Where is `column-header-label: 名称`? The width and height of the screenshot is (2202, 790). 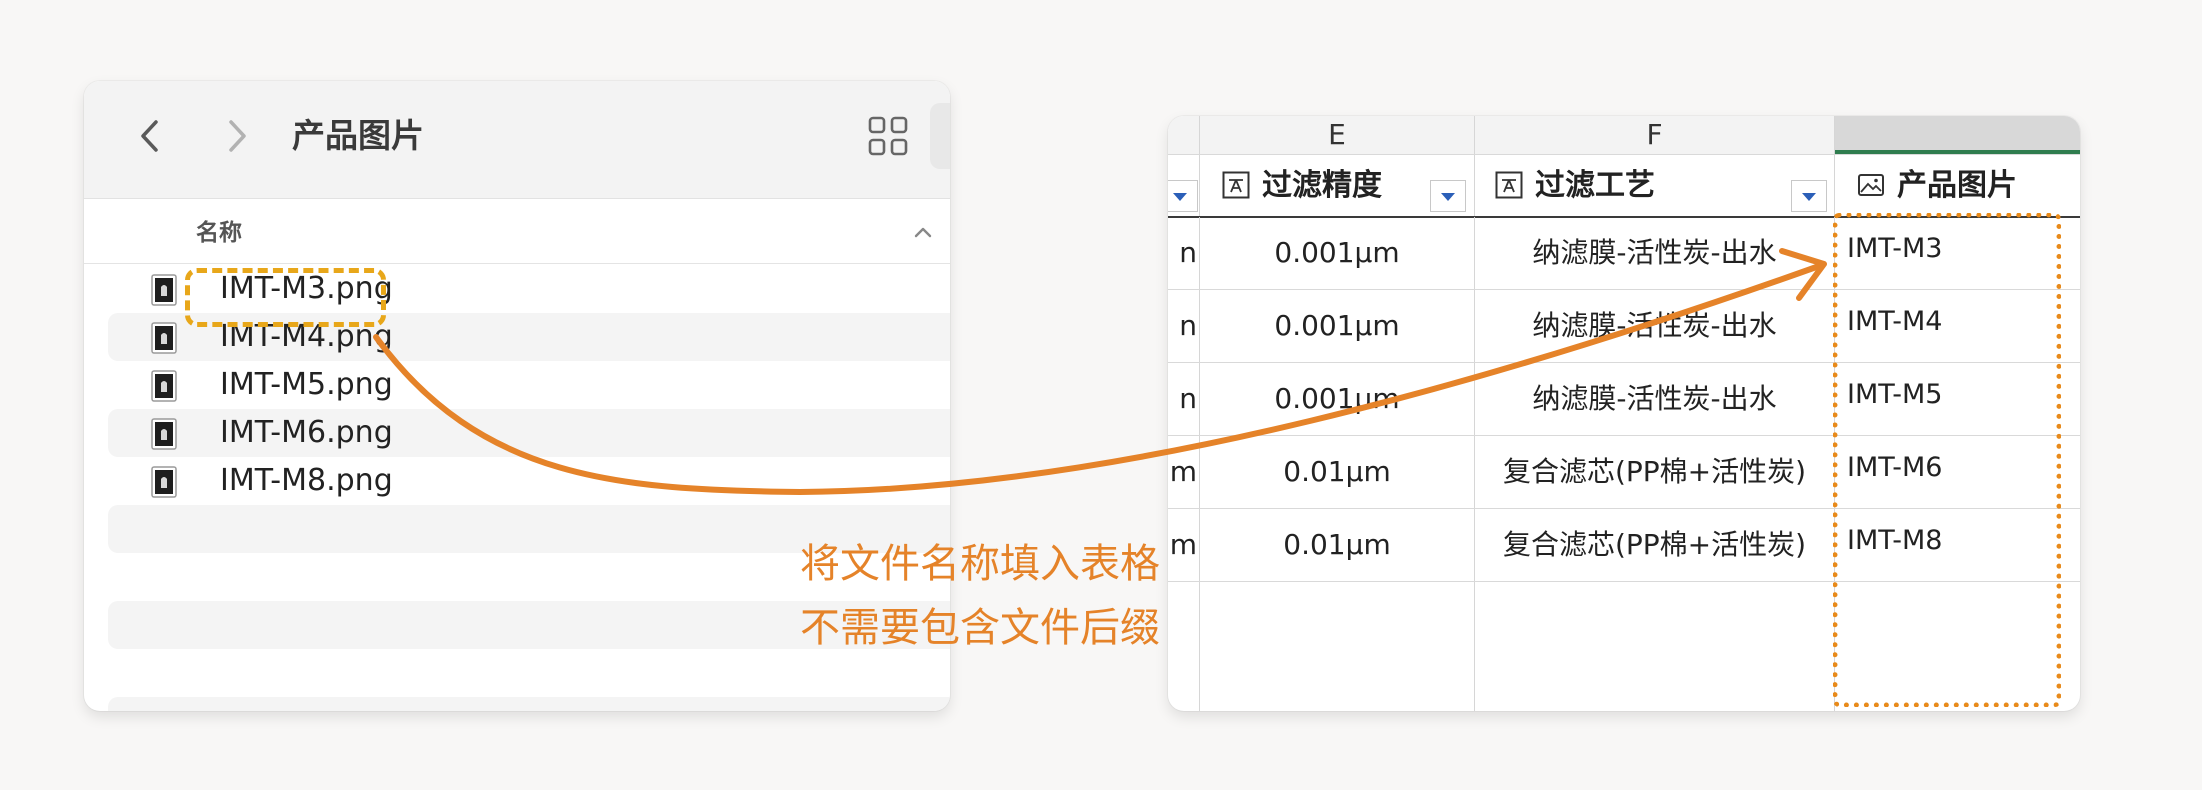 column-header-label: 名称 is located at coordinates (219, 233).